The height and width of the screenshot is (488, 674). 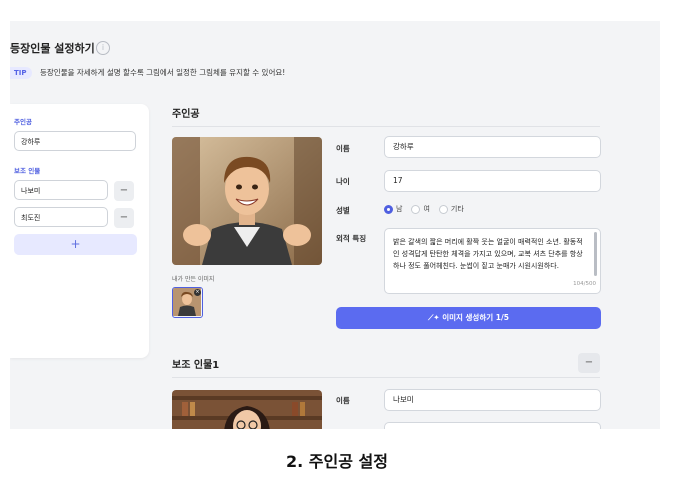 What do you see at coordinates (52, 48) in the screenshot?
I see `page-title: 등장인물 설정하기` at bounding box center [52, 48].